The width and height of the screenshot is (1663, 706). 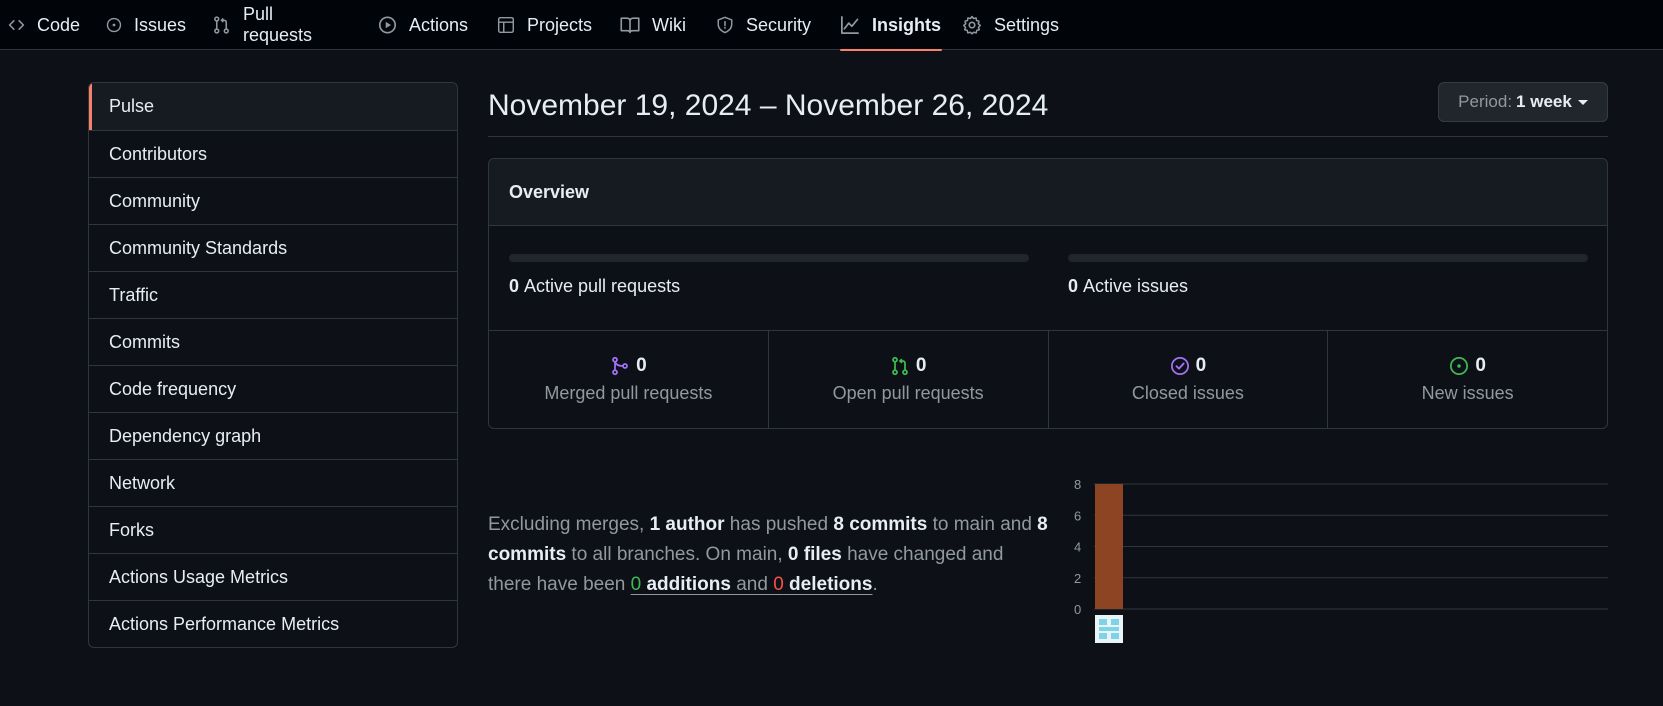 What do you see at coordinates (1582, 102) in the screenshot?
I see `caret-down-icon` at bounding box center [1582, 102].